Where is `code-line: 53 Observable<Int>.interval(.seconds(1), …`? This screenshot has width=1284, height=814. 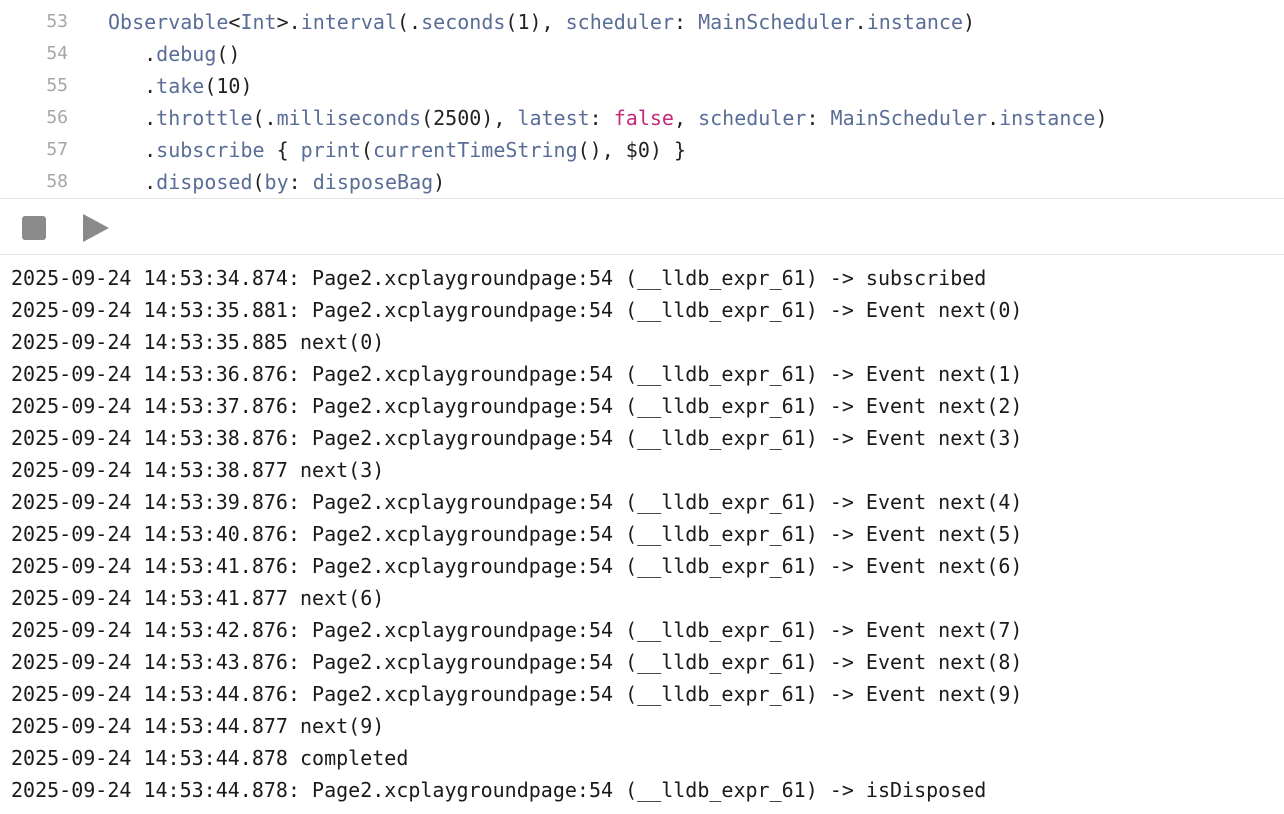
code-line: 53 Observable<Int>.interval(.seconds(1), … is located at coordinates (642, 22).